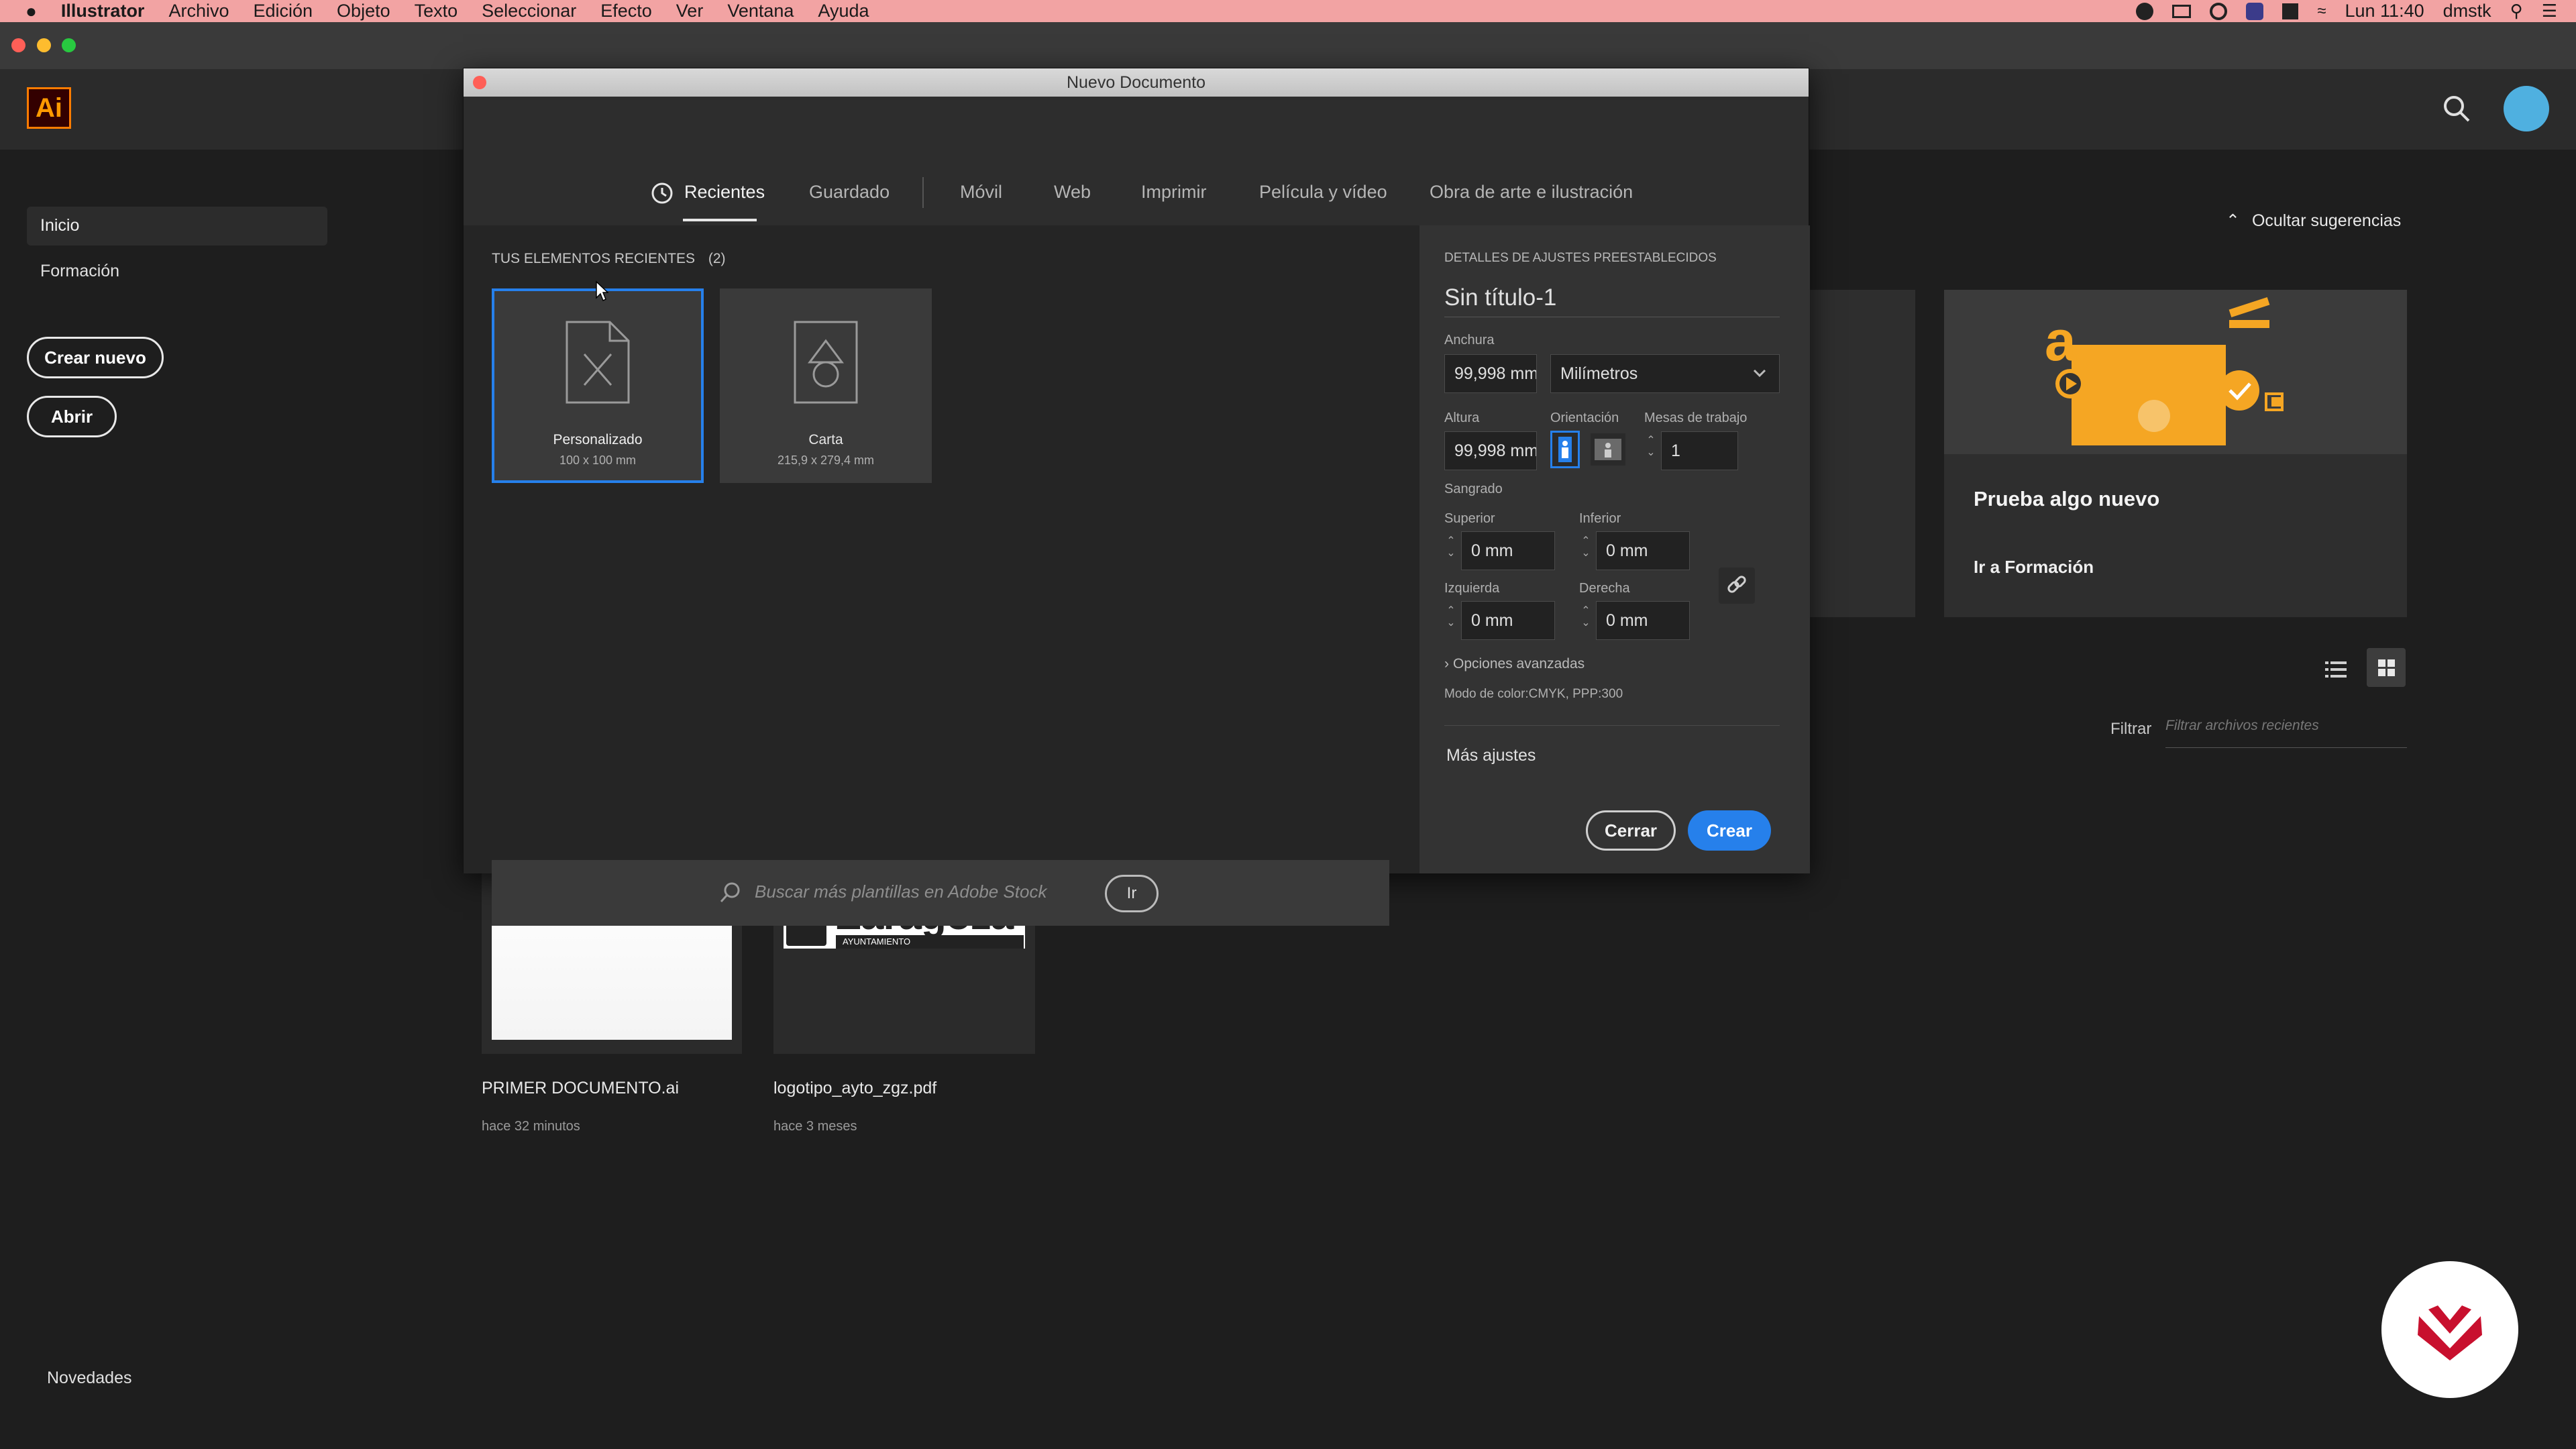 This screenshot has height=1449, width=2576. I want to click on menu-objeto: Objeto, so click(363, 11).